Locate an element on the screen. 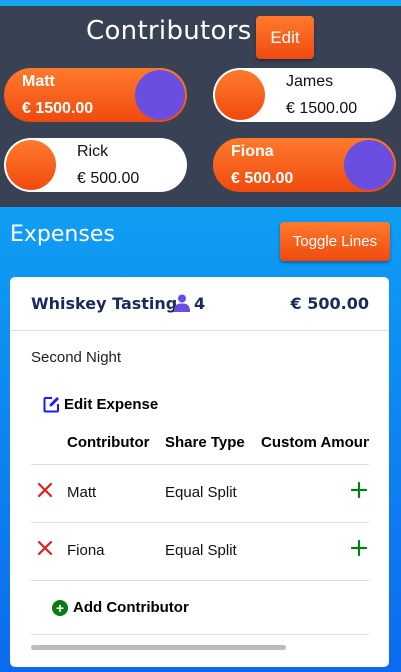 The height and width of the screenshot is (672, 401). expense-total: € 500.00 is located at coordinates (329, 303).